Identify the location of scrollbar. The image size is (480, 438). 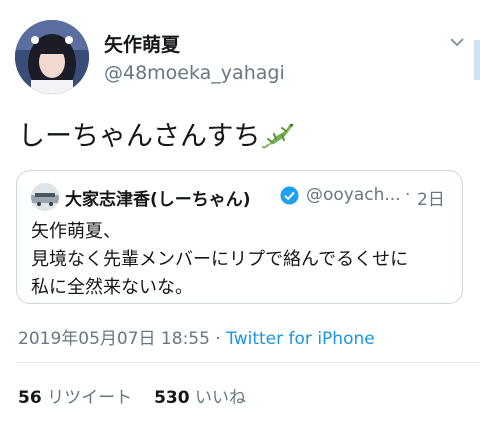
(477, 60).